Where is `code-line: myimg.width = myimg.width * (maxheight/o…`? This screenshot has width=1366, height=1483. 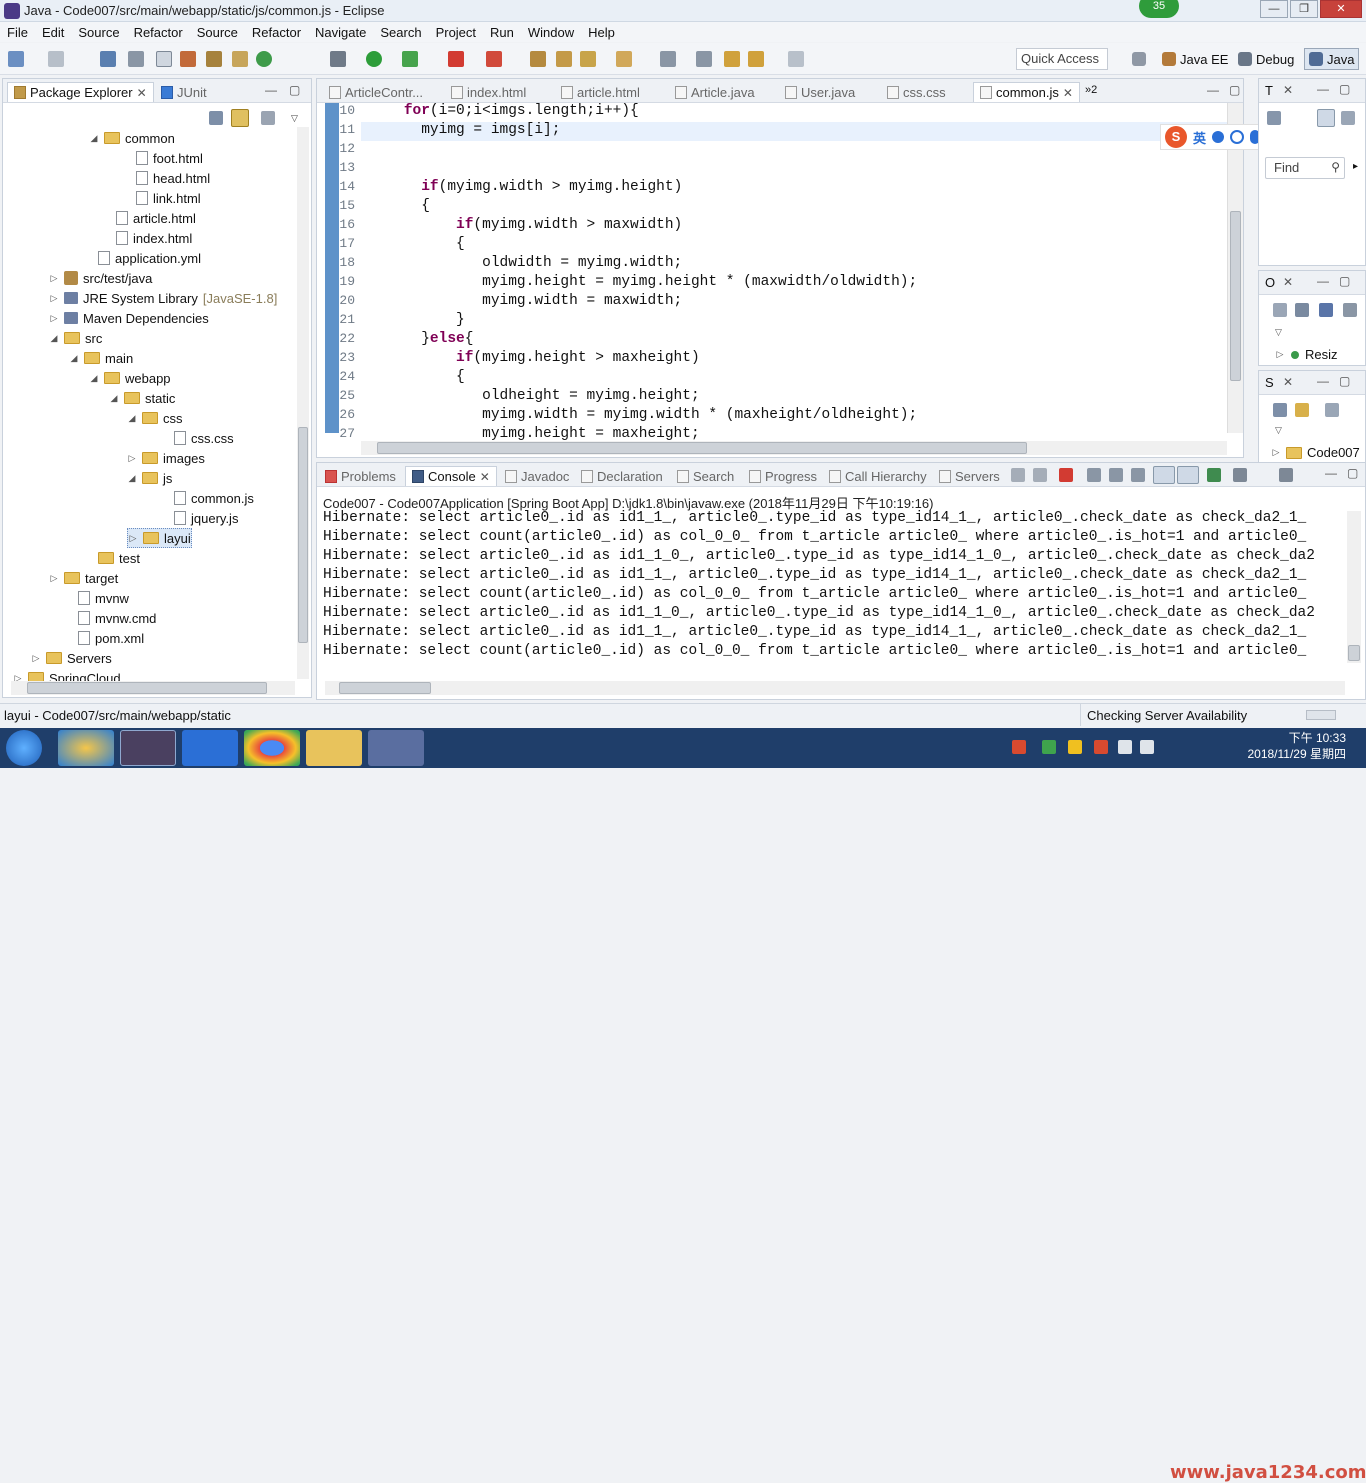
code-line: myimg.width = myimg.width * (maxheight/o… is located at coordinates (643, 415).